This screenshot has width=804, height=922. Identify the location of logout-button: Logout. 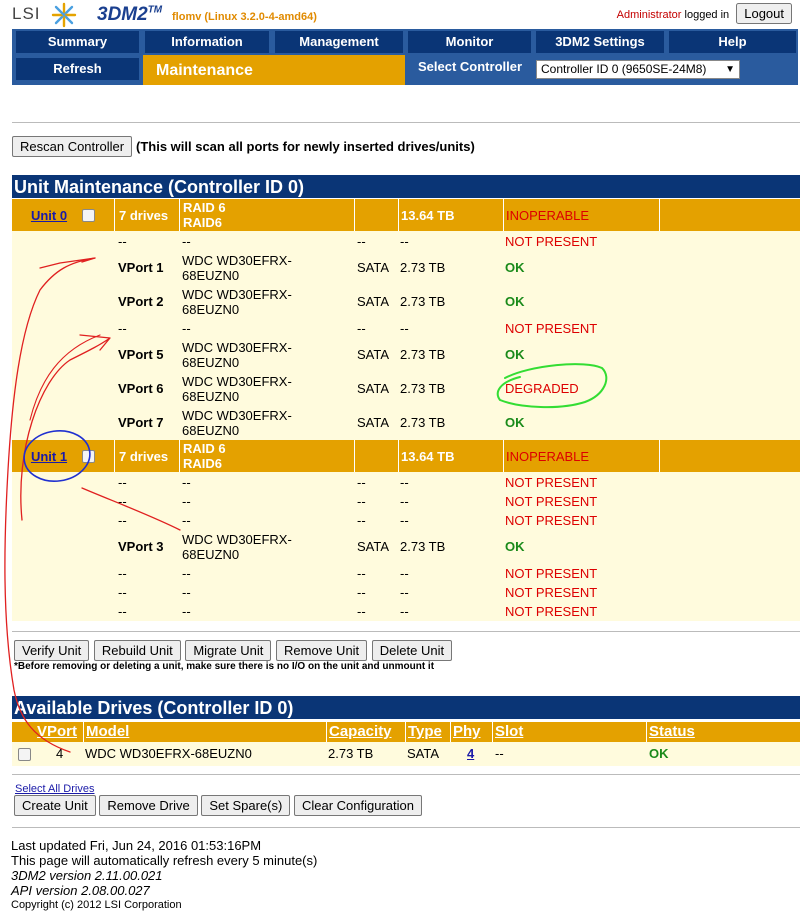
(764, 13).